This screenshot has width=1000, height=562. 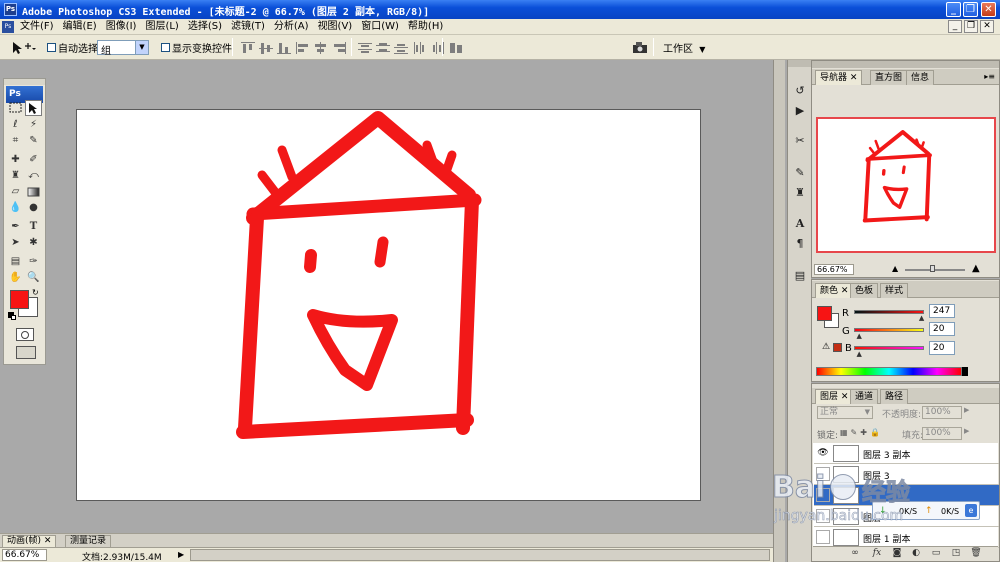 What do you see at coordinates (121, 27) in the screenshot?
I see `menu-image: 图像(I)` at bounding box center [121, 27].